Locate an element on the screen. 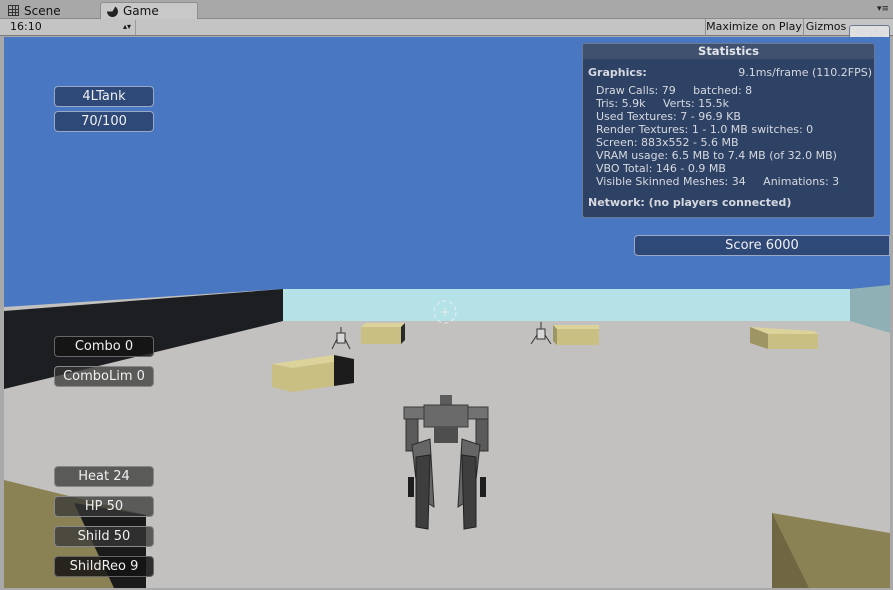  aspect-ratio-label: 16:10 is located at coordinates (26, 26).